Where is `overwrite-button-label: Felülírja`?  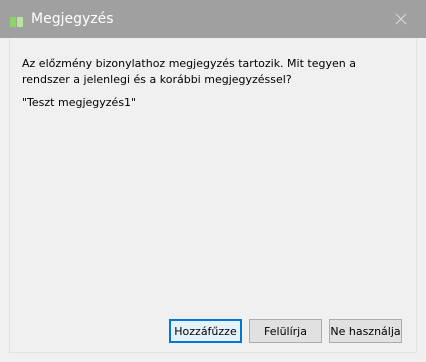
overwrite-button-label: Felülírja is located at coordinates (285, 331).